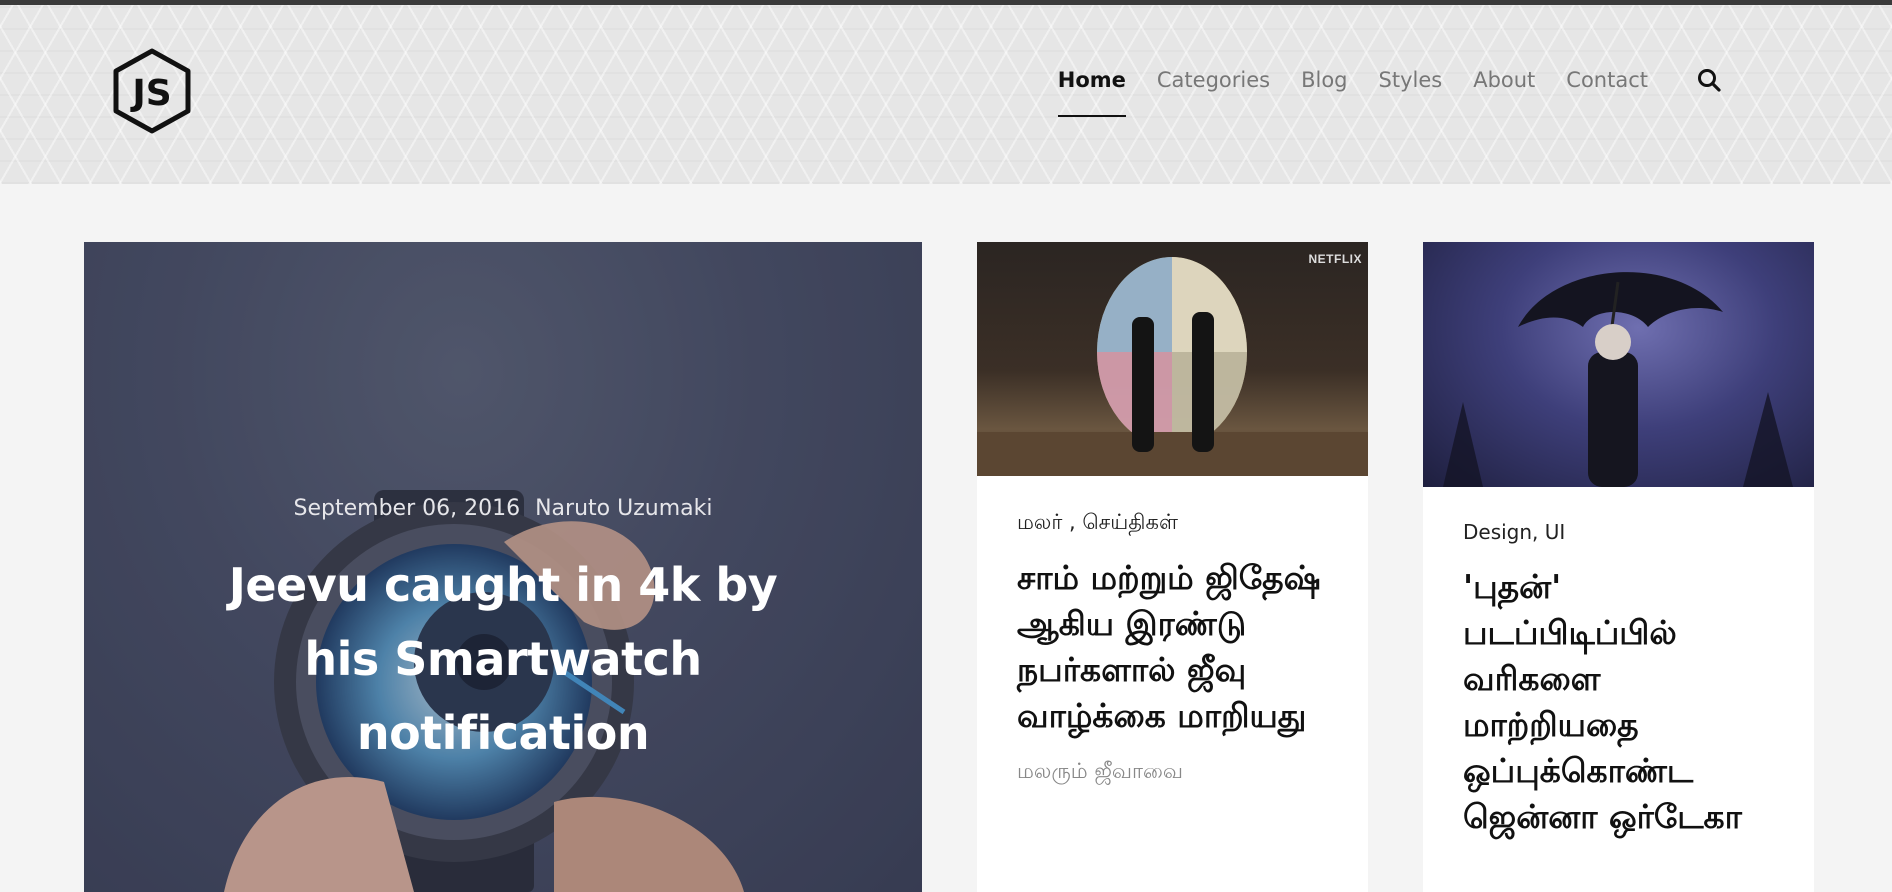 This screenshot has width=1892, height=892. I want to click on nav-about: About, so click(1504, 80).